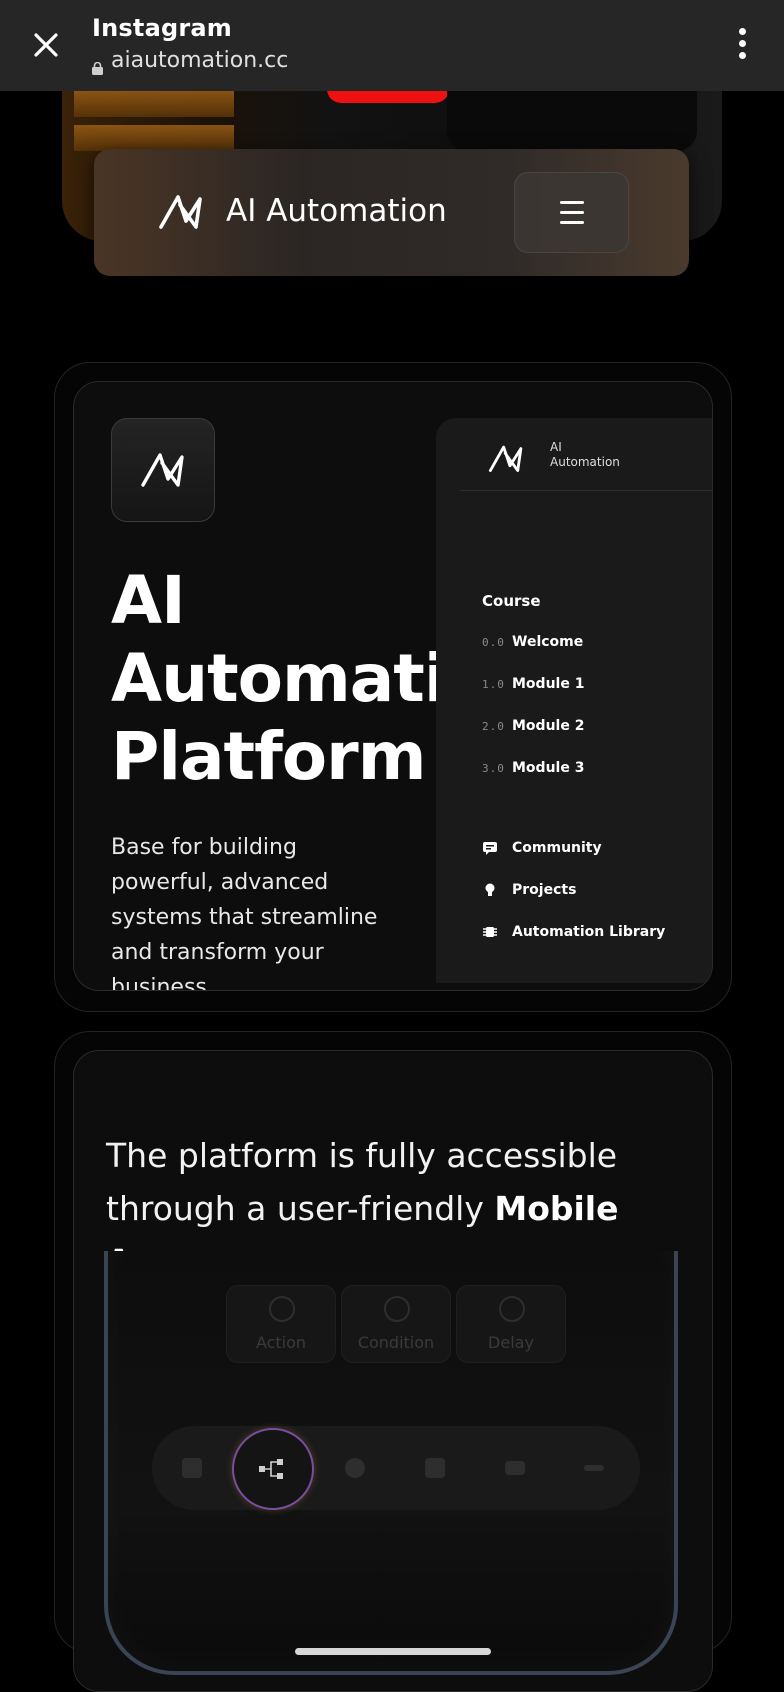 The width and height of the screenshot is (784, 1692). What do you see at coordinates (396, 1342) in the screenshot?
I see `chip-label: Condition` at bounding box center [396, 1342].